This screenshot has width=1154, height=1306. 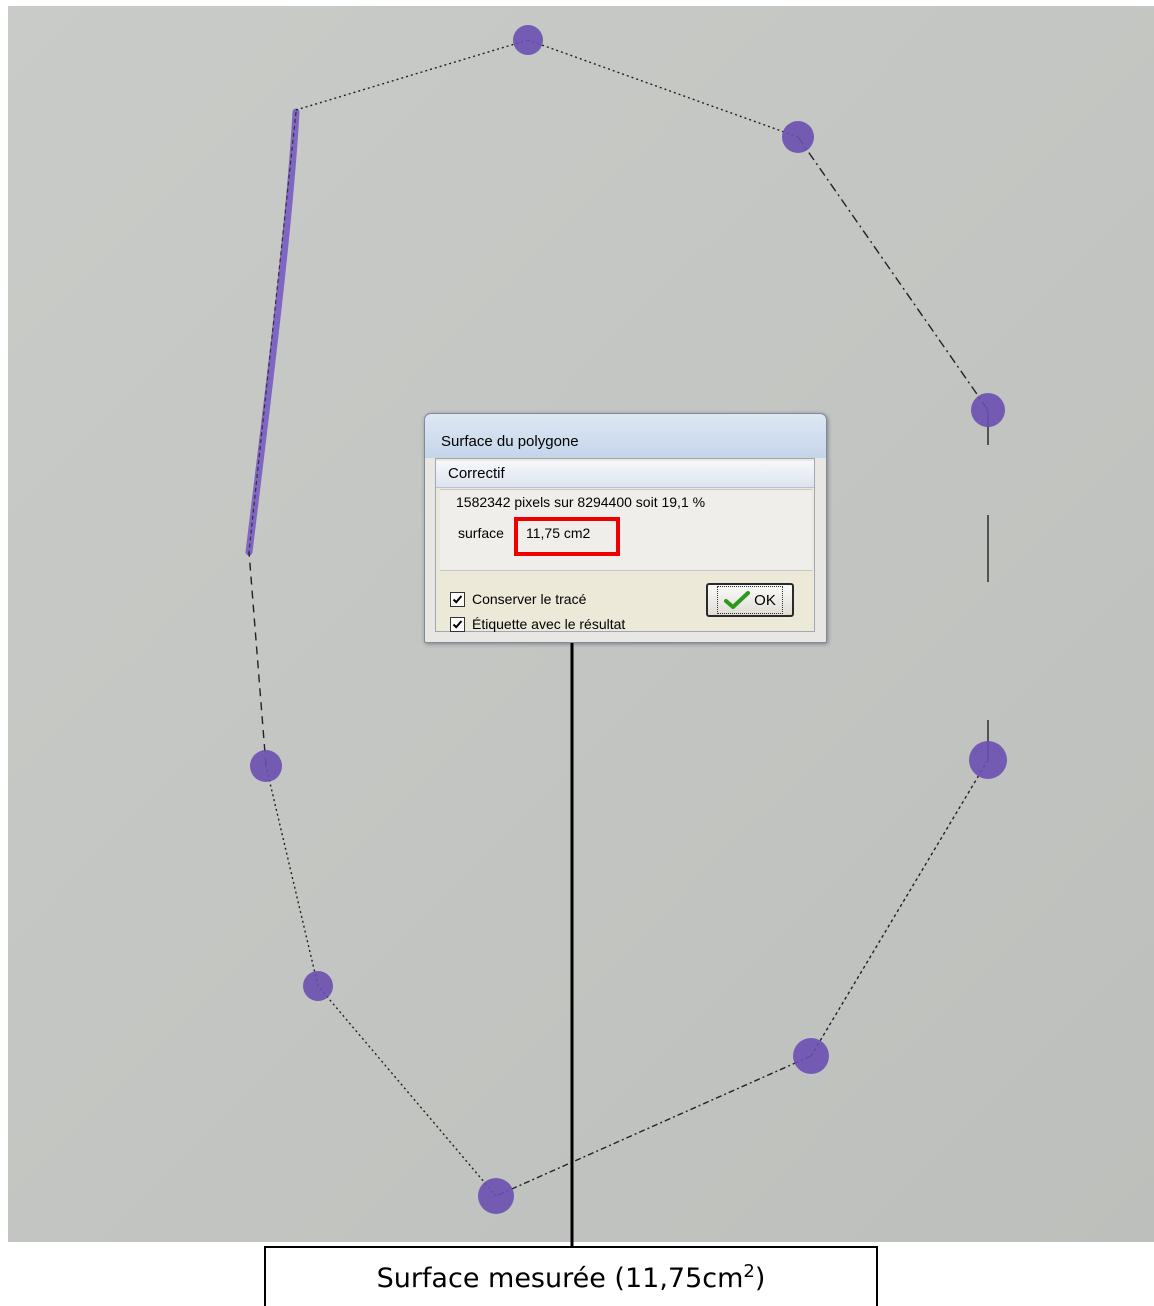 I want to click on keep-trace-option: Conserver le tracé, so click(x=518, y=599).